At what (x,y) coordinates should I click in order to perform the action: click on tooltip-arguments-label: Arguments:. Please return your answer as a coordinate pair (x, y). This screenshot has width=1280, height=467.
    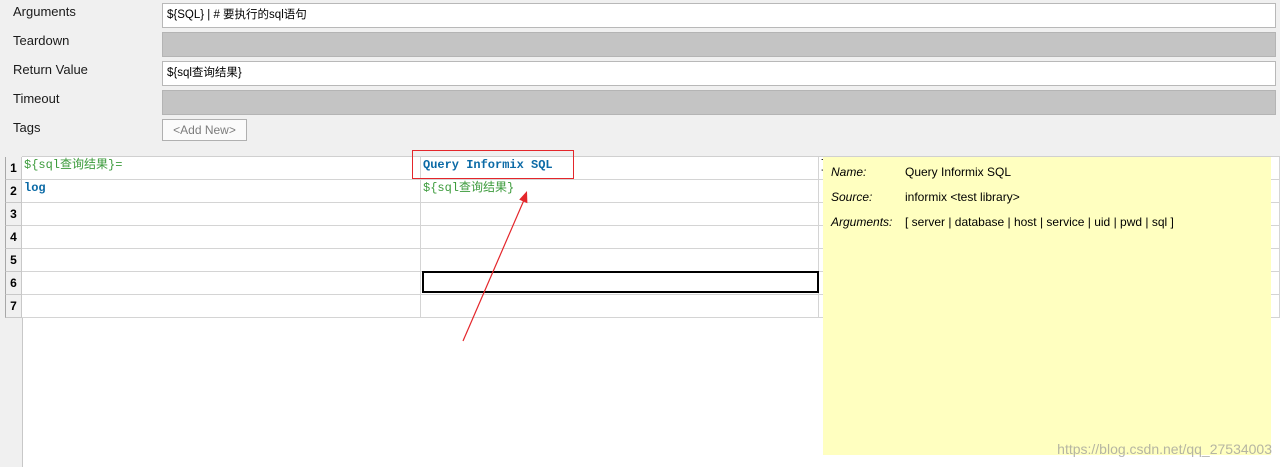
    Looking at the image, I should click on (862, 222).